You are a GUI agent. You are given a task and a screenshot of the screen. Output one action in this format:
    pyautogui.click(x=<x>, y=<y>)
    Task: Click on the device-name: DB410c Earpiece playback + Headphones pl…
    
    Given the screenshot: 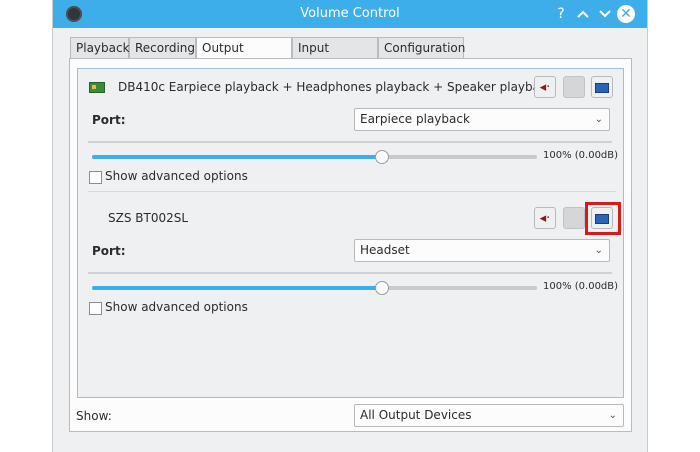 What is the action you would take?
    pyautogui.click(x=336, y=87)
    